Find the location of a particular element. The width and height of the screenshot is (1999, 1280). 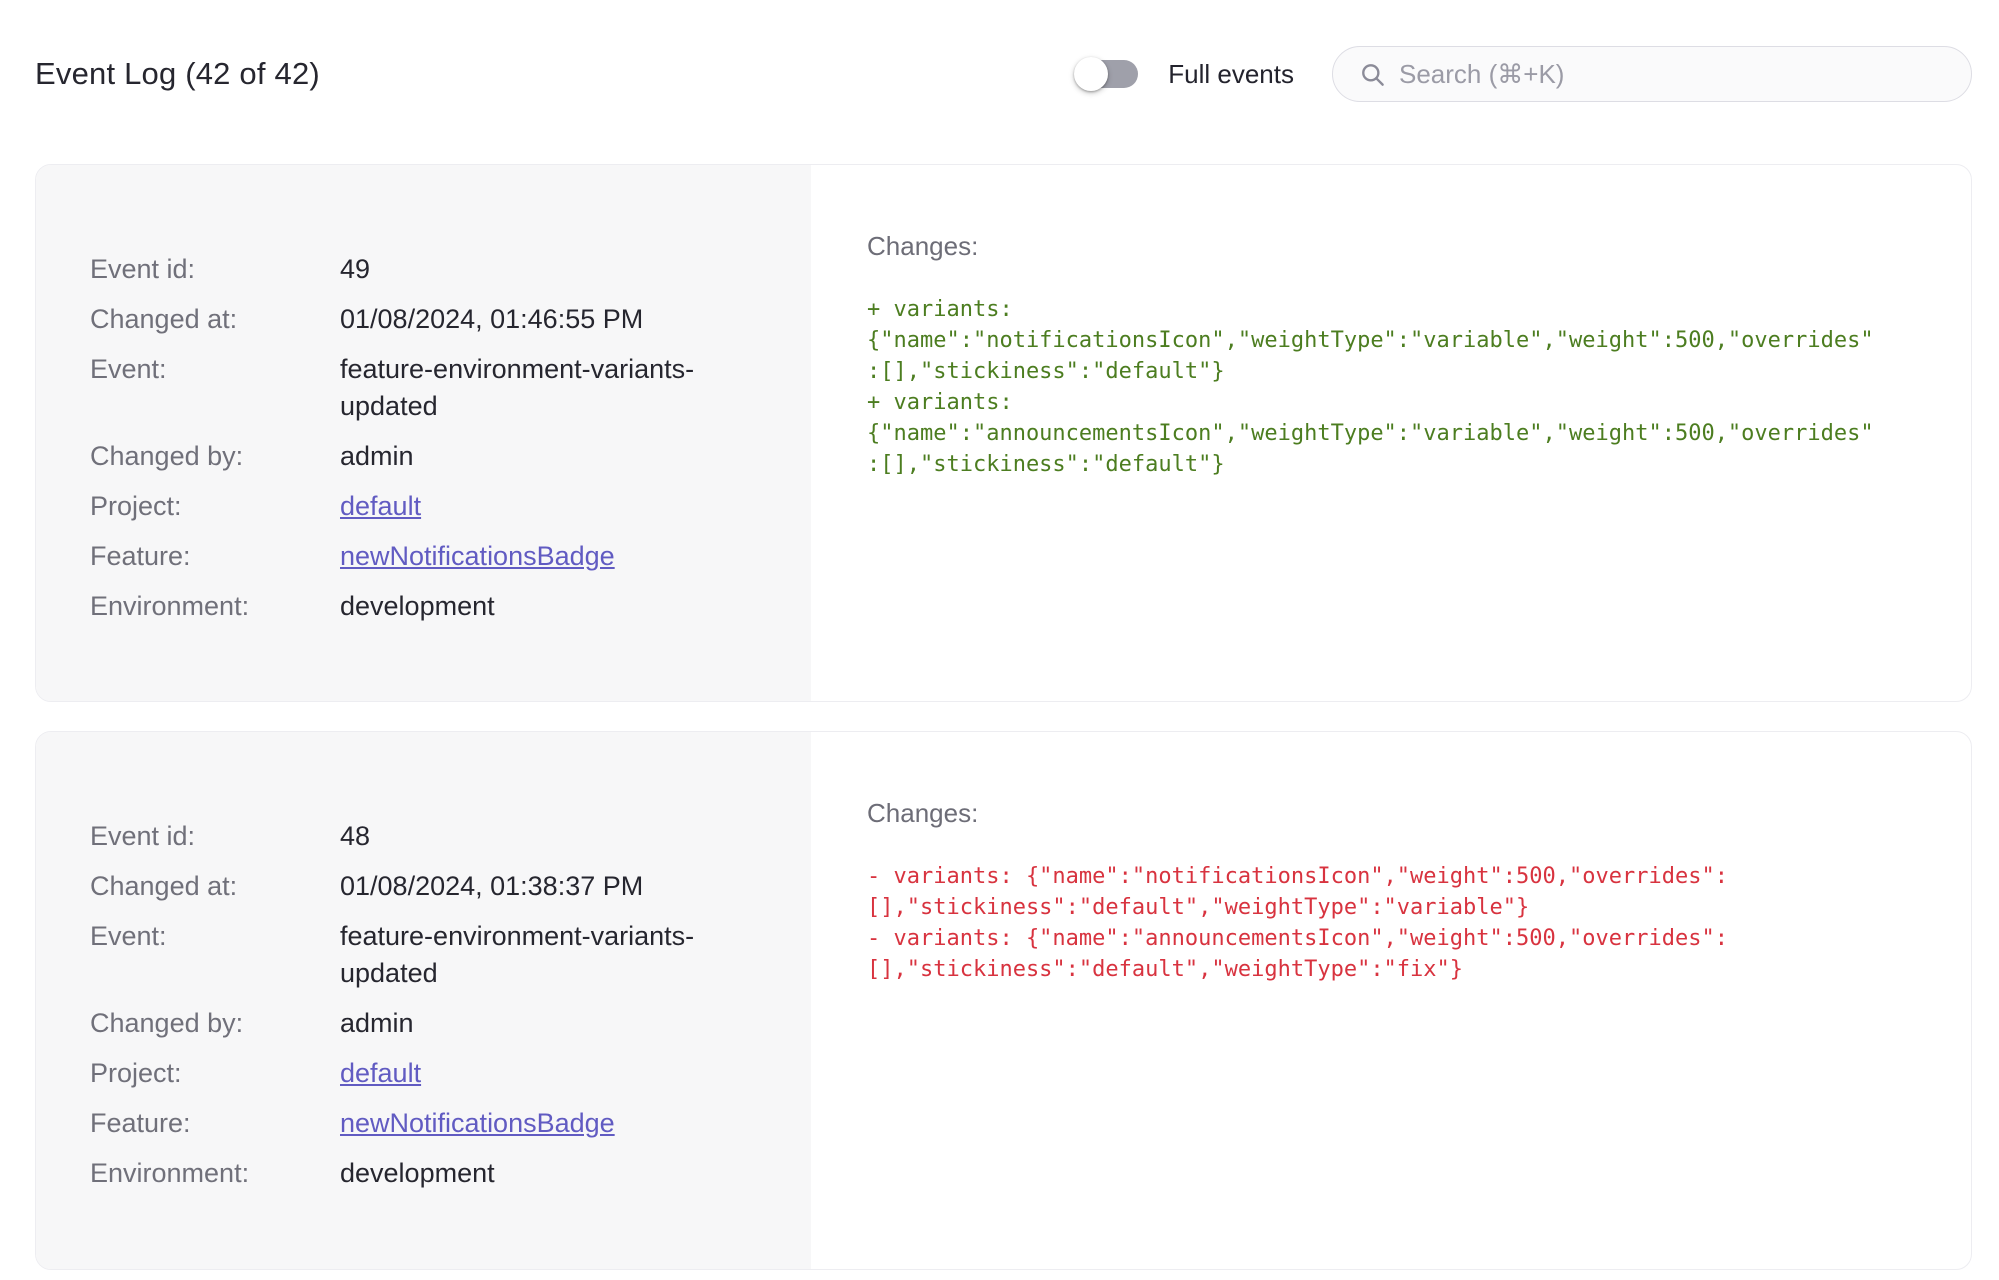

meta-row-changed-at: Changed at: 01/08/2024, 01:46:55 PM is located at coordinates (430, 319).